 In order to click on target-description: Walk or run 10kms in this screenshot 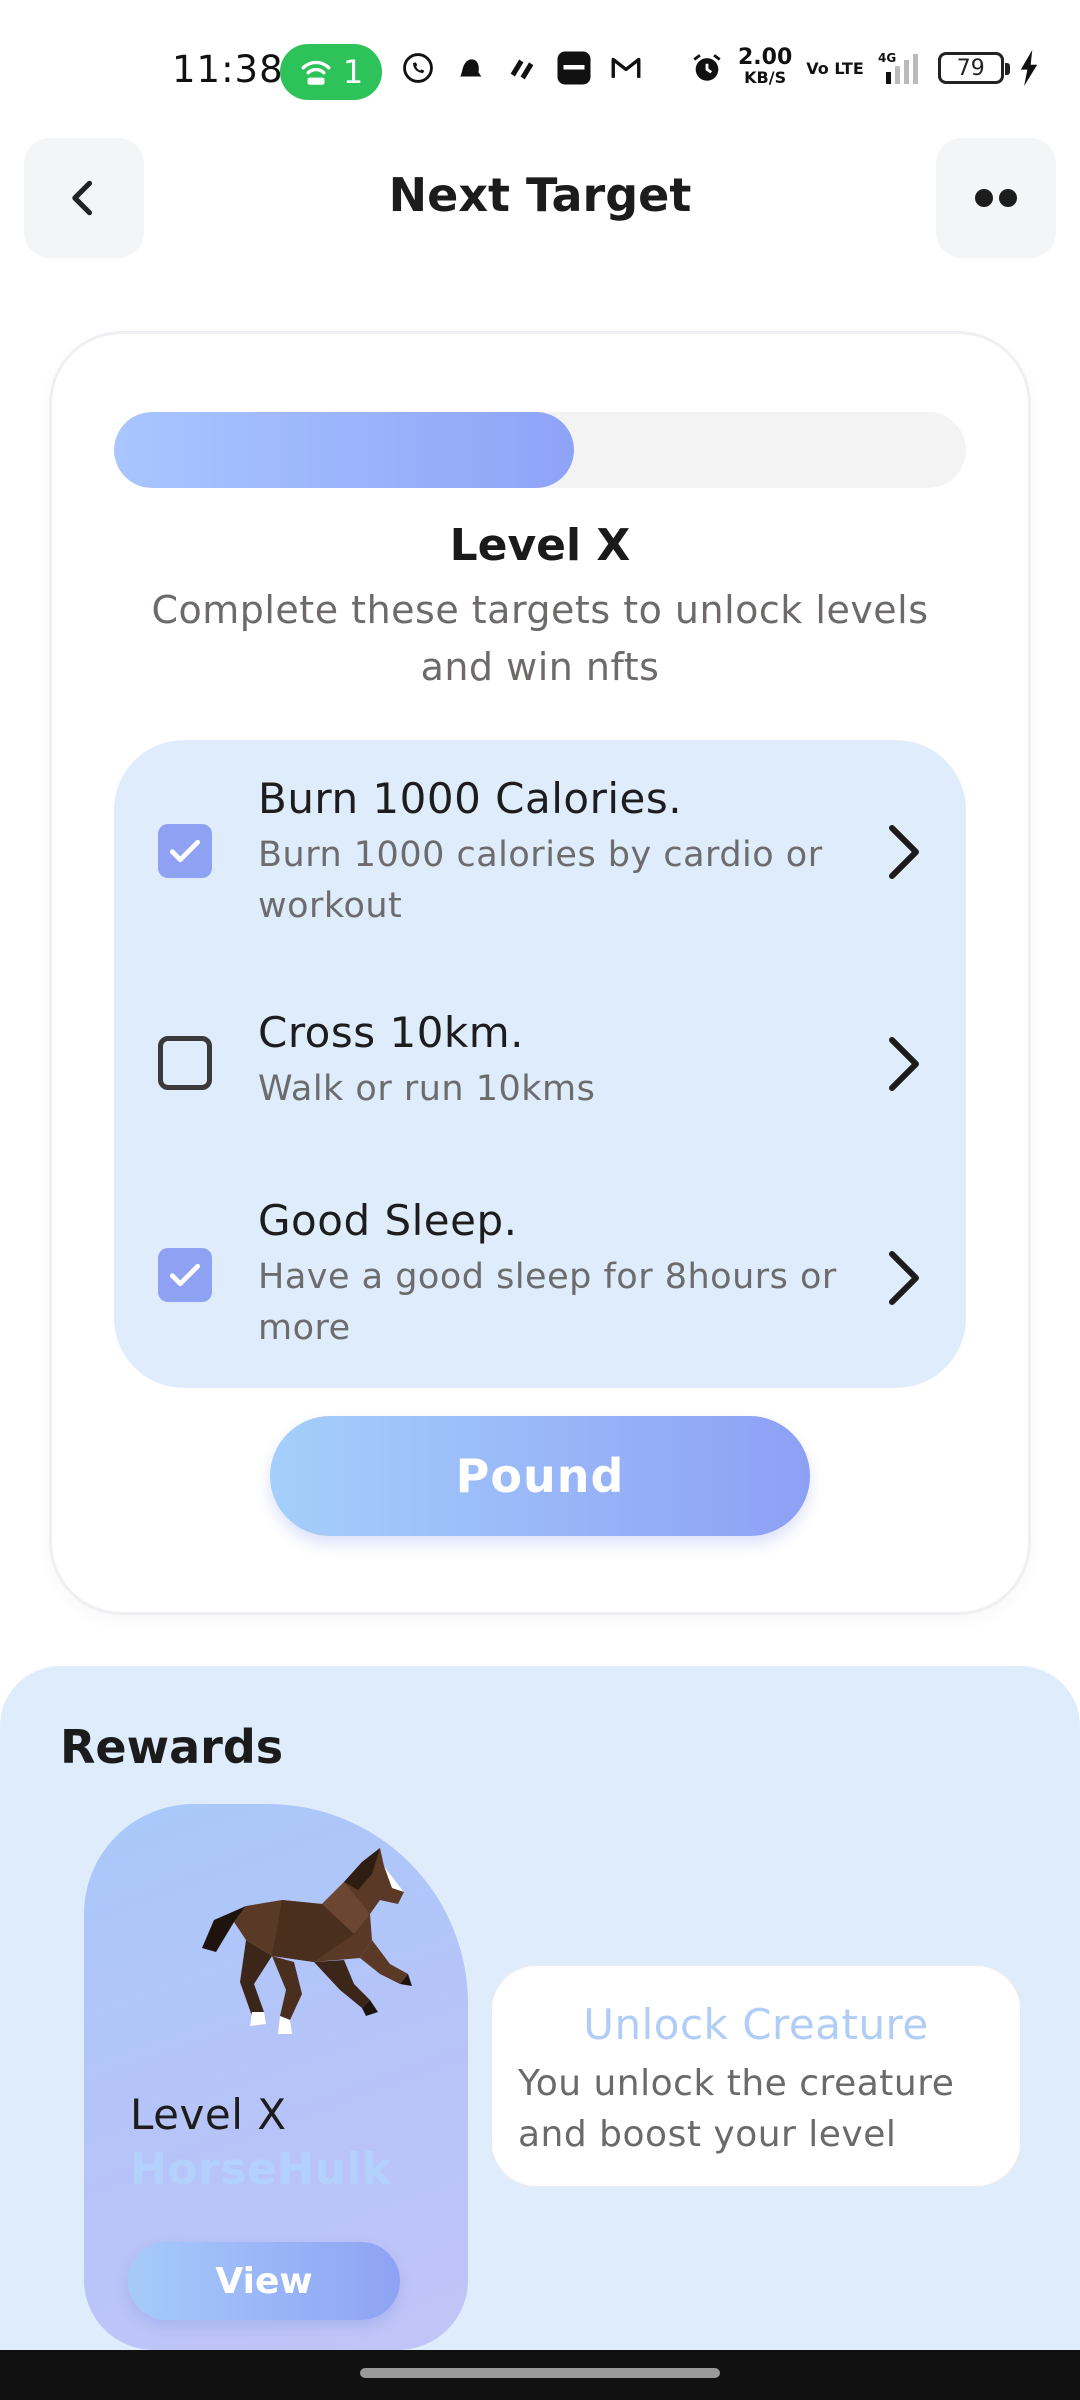, I will do `click(427, 1089)`.